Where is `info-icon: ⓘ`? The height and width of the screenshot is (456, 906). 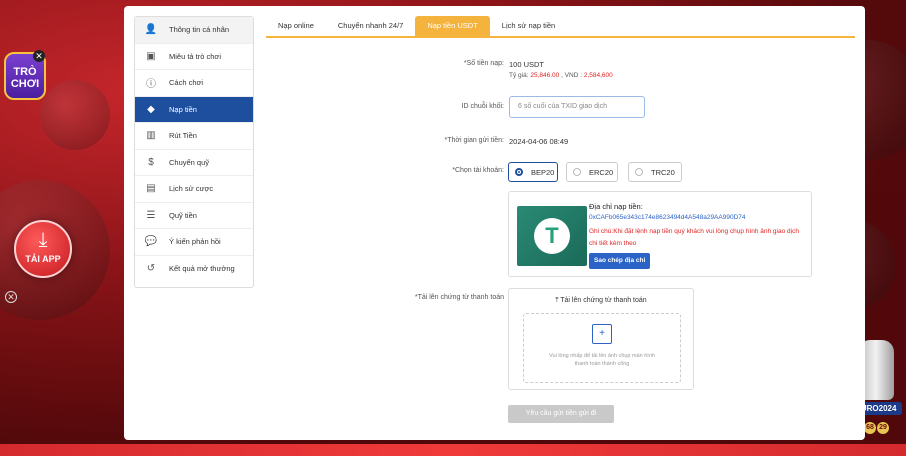 info-icon: ⓘ is located at coordinates (151, 85).